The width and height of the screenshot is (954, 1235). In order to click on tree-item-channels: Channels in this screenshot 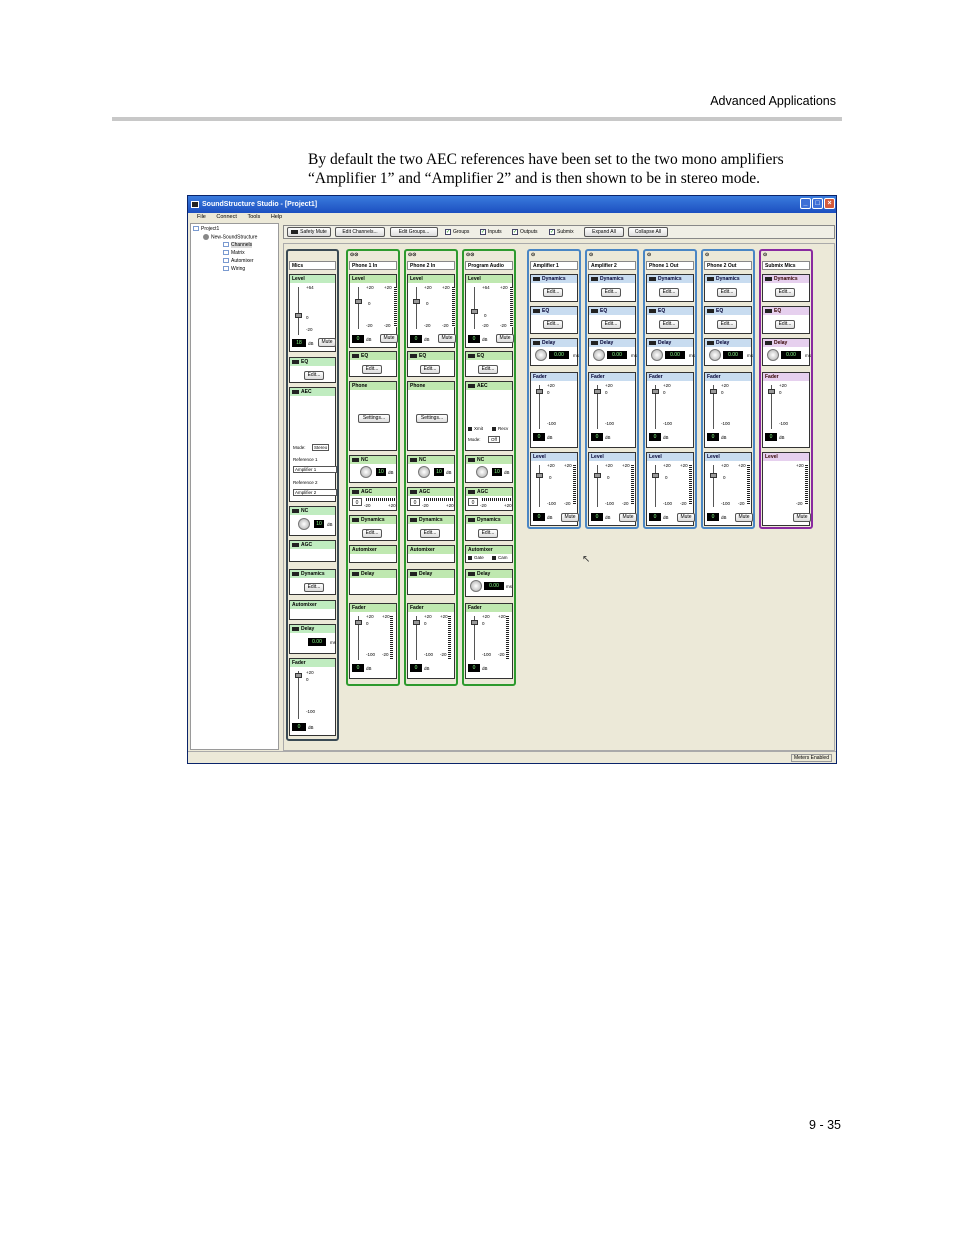, I will do `click(238, 245)`.